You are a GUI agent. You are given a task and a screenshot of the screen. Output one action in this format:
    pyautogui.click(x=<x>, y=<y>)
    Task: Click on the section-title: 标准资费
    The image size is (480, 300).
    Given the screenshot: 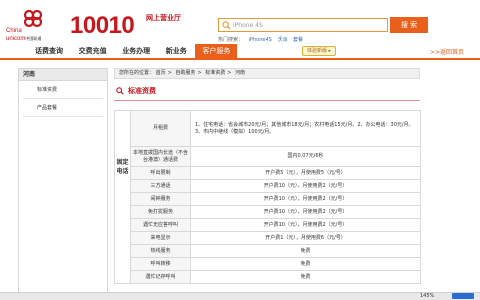 What is the action you would take?
    pyautogui.click(x=136, y=91)
    